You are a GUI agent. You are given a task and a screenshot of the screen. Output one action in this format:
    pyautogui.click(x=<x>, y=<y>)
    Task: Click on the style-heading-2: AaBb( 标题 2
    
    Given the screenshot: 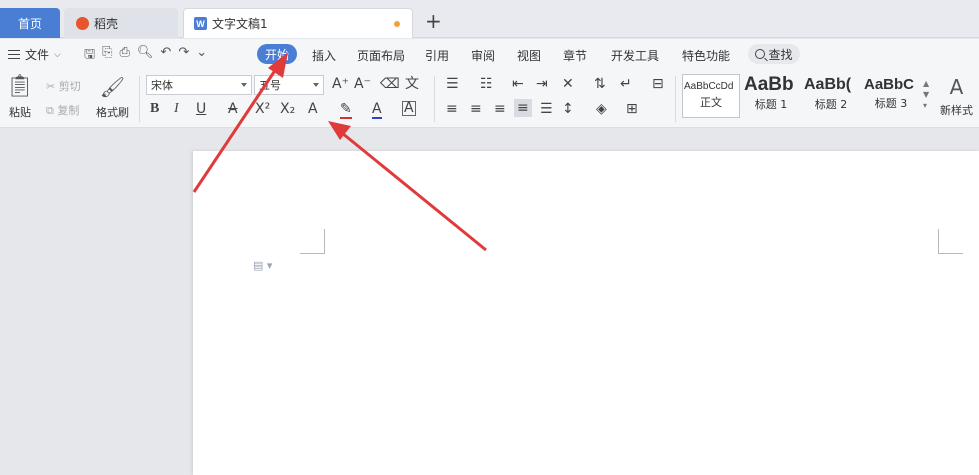 What is the action you would take?
    pyautogui.click(x=831, y=96)
    